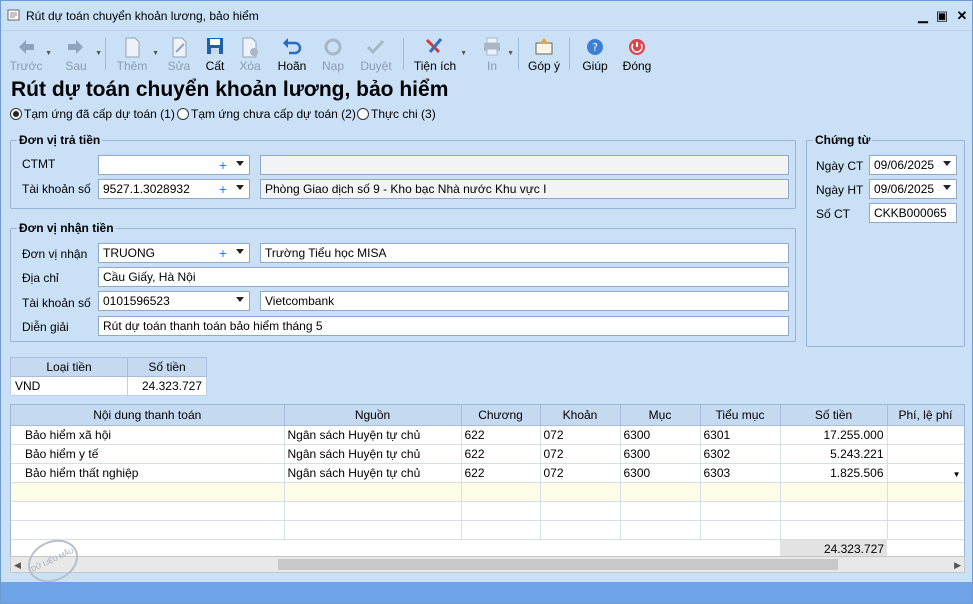 Image resolution: width=973 pixels, height=604 pixels. I want to click on ctmt-combo: +, so click(174, 165).